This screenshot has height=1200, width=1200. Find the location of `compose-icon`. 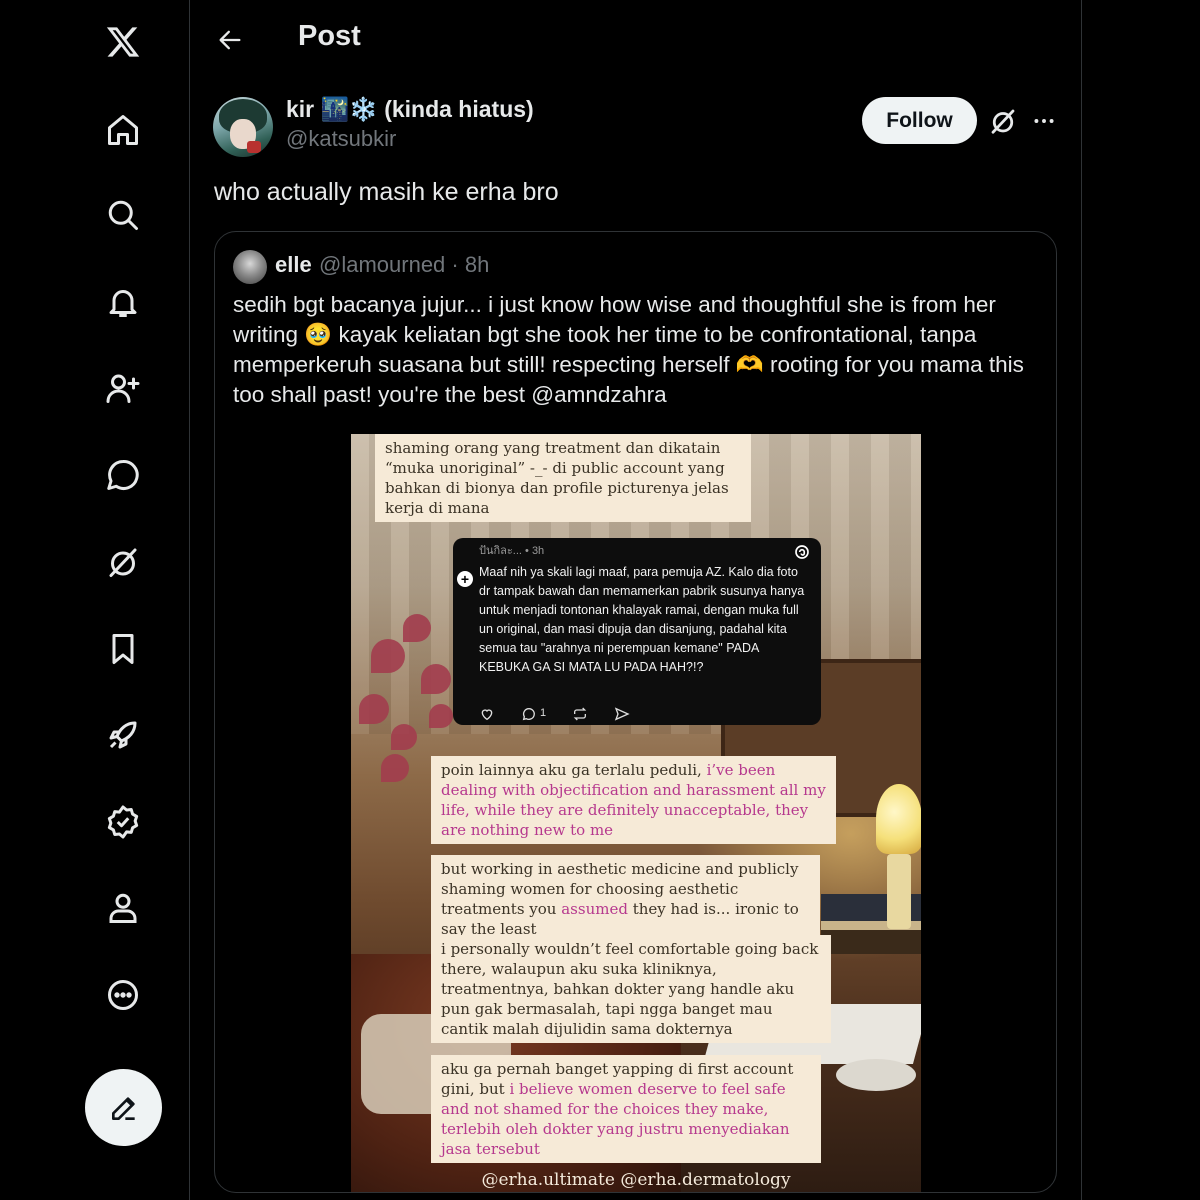

compose-icon is located at coordinates (123, 1108).